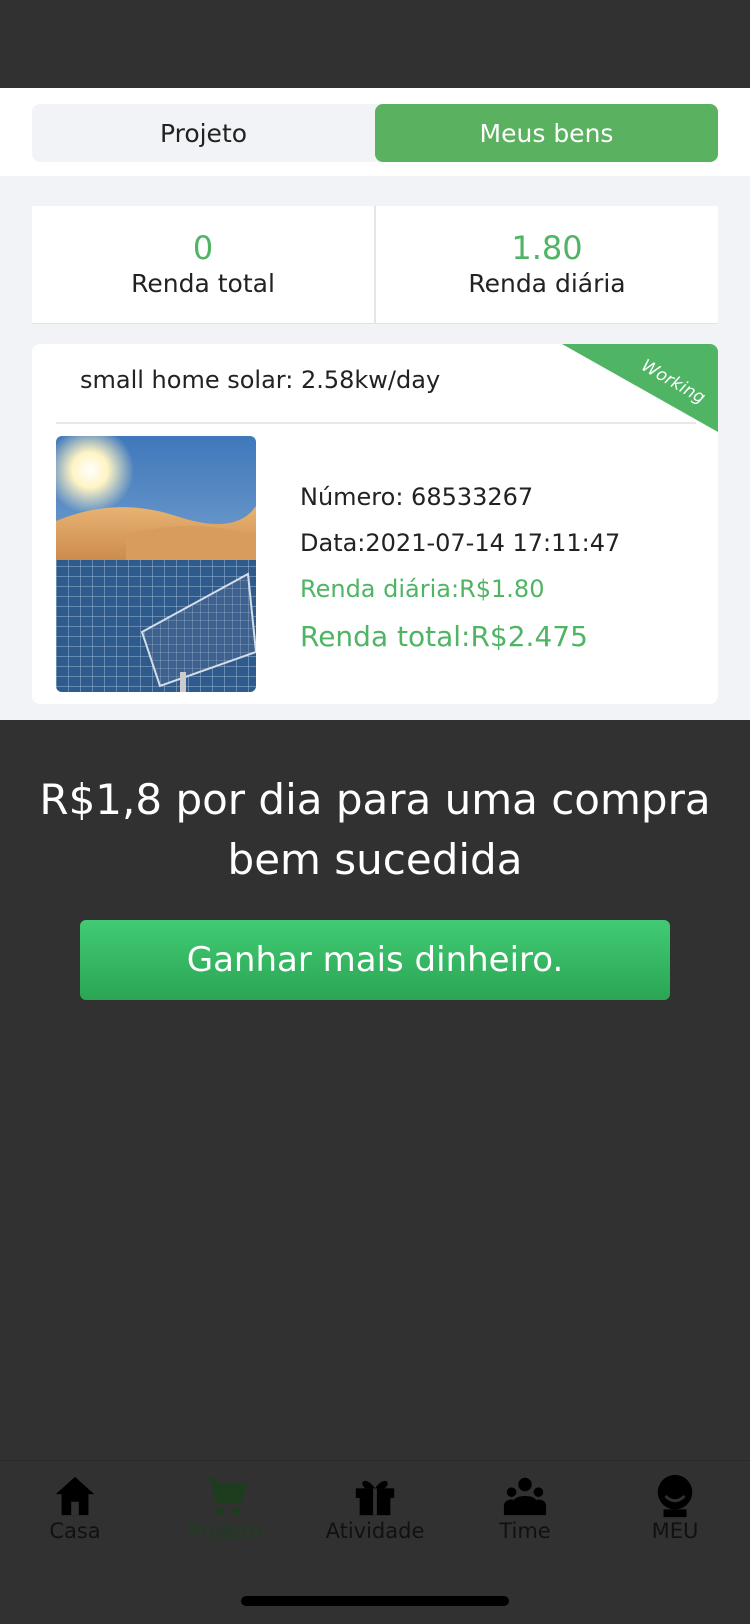 The image size is (750, 1624). What do you see at coordinates (203, 247) in the screenshot?
I see `total-income-value: 0` at bounding box center [203, 247].